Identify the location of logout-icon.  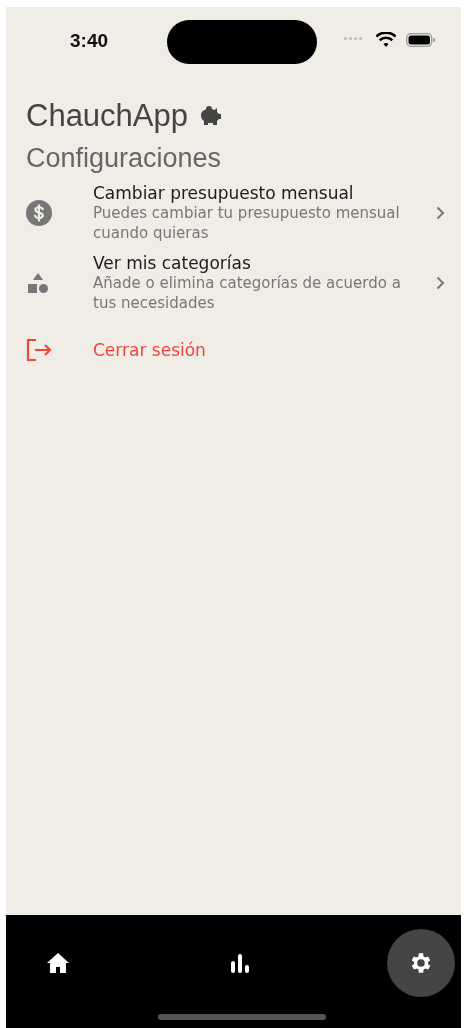
(39, 350).